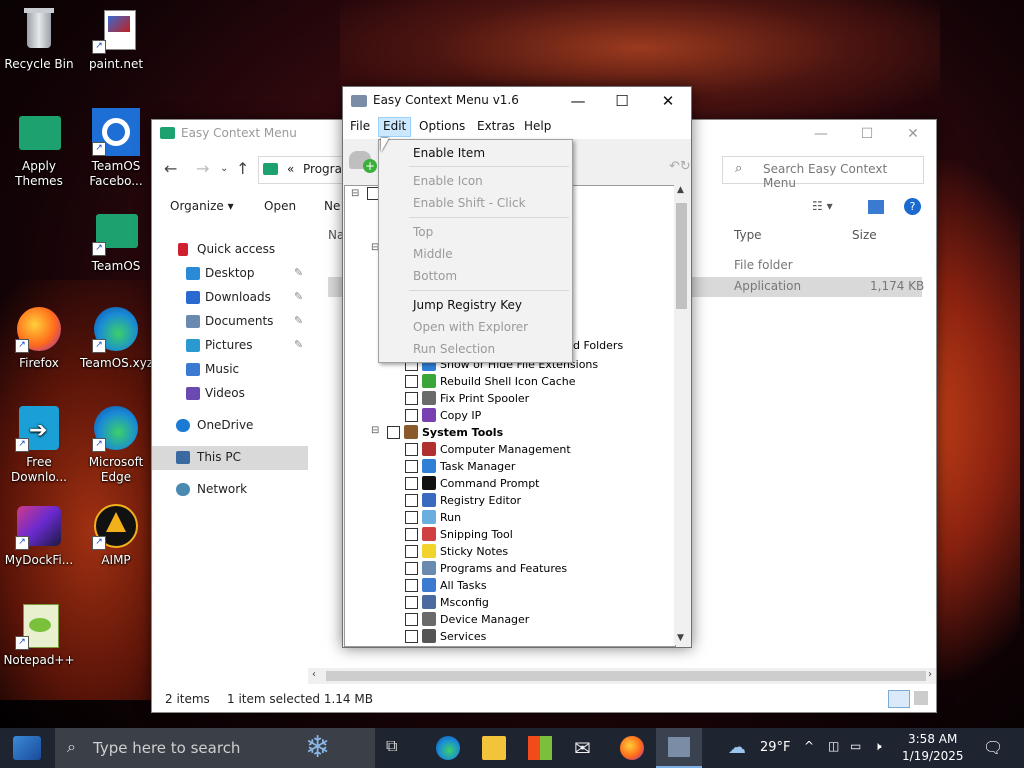 This screenshot has width=1024, height=768. What do you see at coordinates (215, 748) in the screenshot?
I see `taskbar-search-input: ⌕ Type here to search ❄` at bounding box center [215, 748].